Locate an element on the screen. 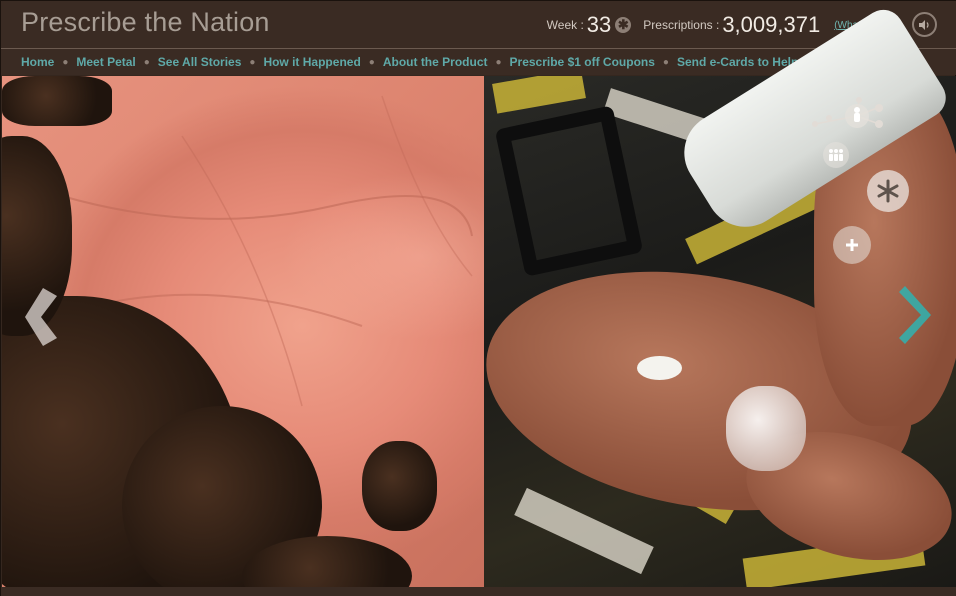 Image resolution: width=956 pixels, height=596 pixels. asterisk-icon is located at coordinates (888, 191).